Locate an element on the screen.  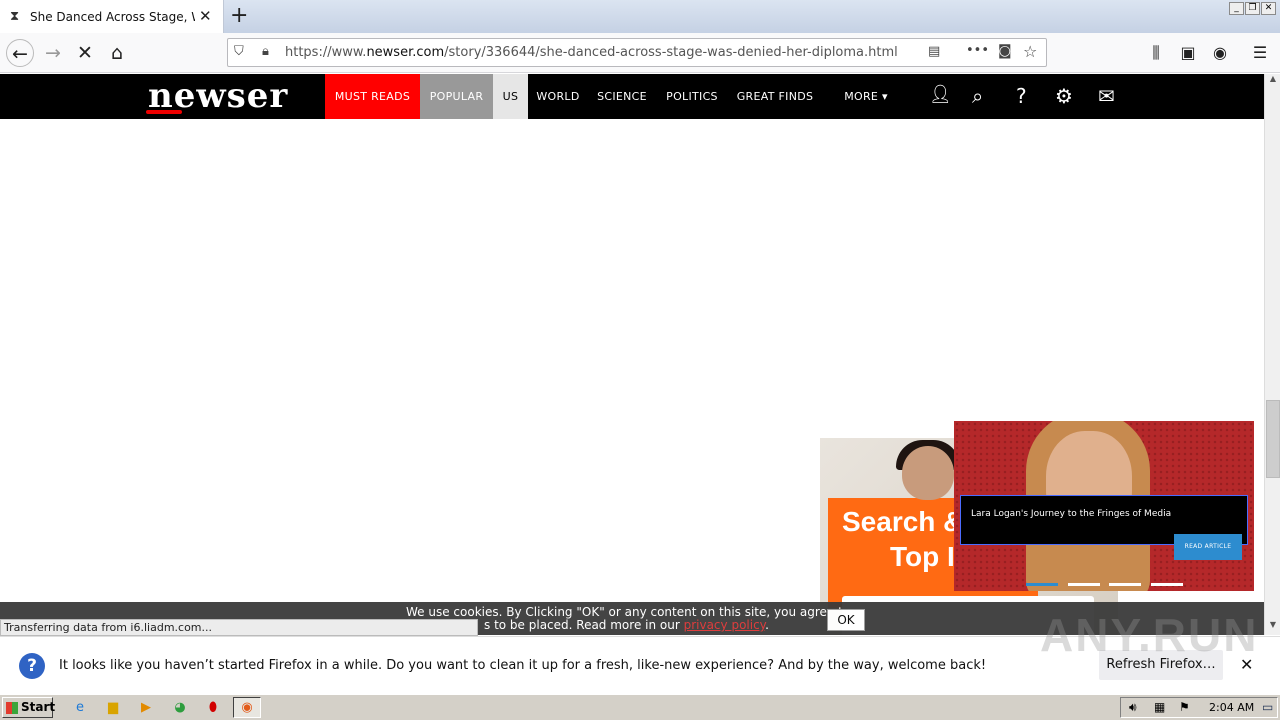
scrollbar-thumb is located at coordinates (1273, 439).